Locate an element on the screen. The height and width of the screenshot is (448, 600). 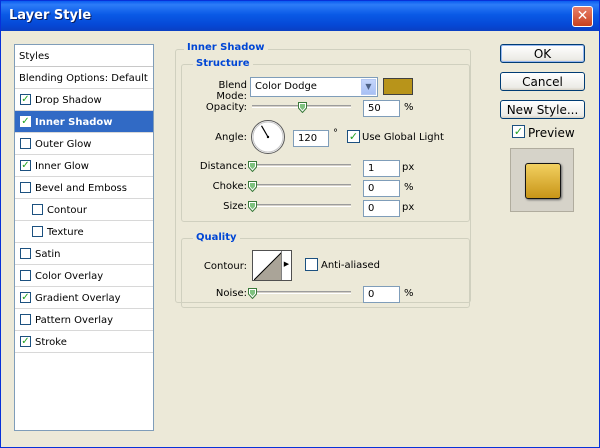
style-item-pattern-overlay: Pattern Overlay is located at coordinates (84, 320).